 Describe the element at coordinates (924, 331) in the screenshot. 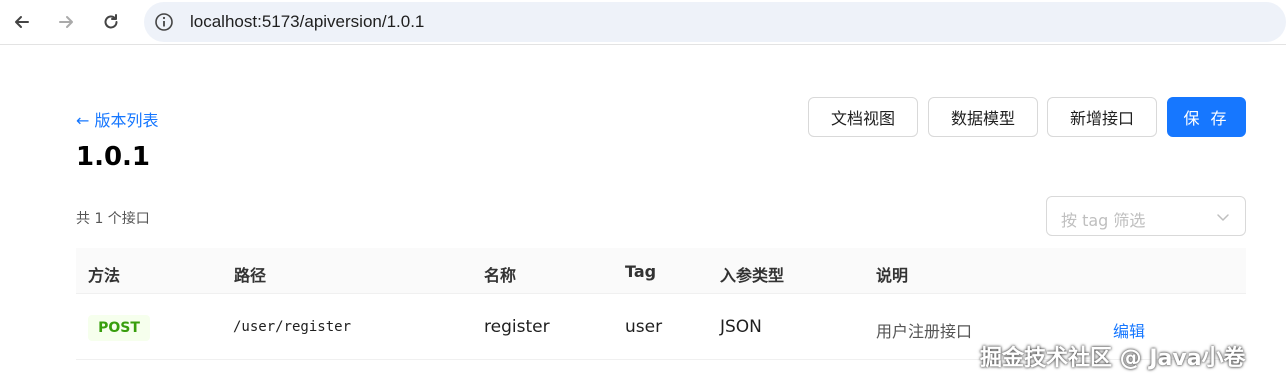

I see `description-cell: 用户注册接口` at that location.